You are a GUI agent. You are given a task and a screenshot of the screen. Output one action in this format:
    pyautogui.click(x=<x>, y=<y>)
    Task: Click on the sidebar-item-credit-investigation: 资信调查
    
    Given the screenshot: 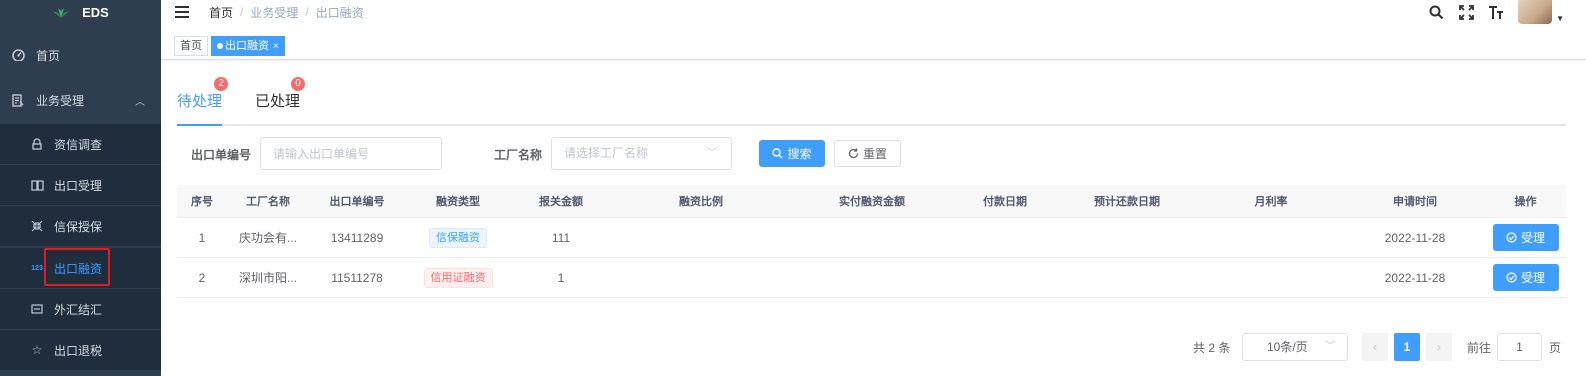 What is the action you would take?
    pyautogui.click(x=80, y=144)
    